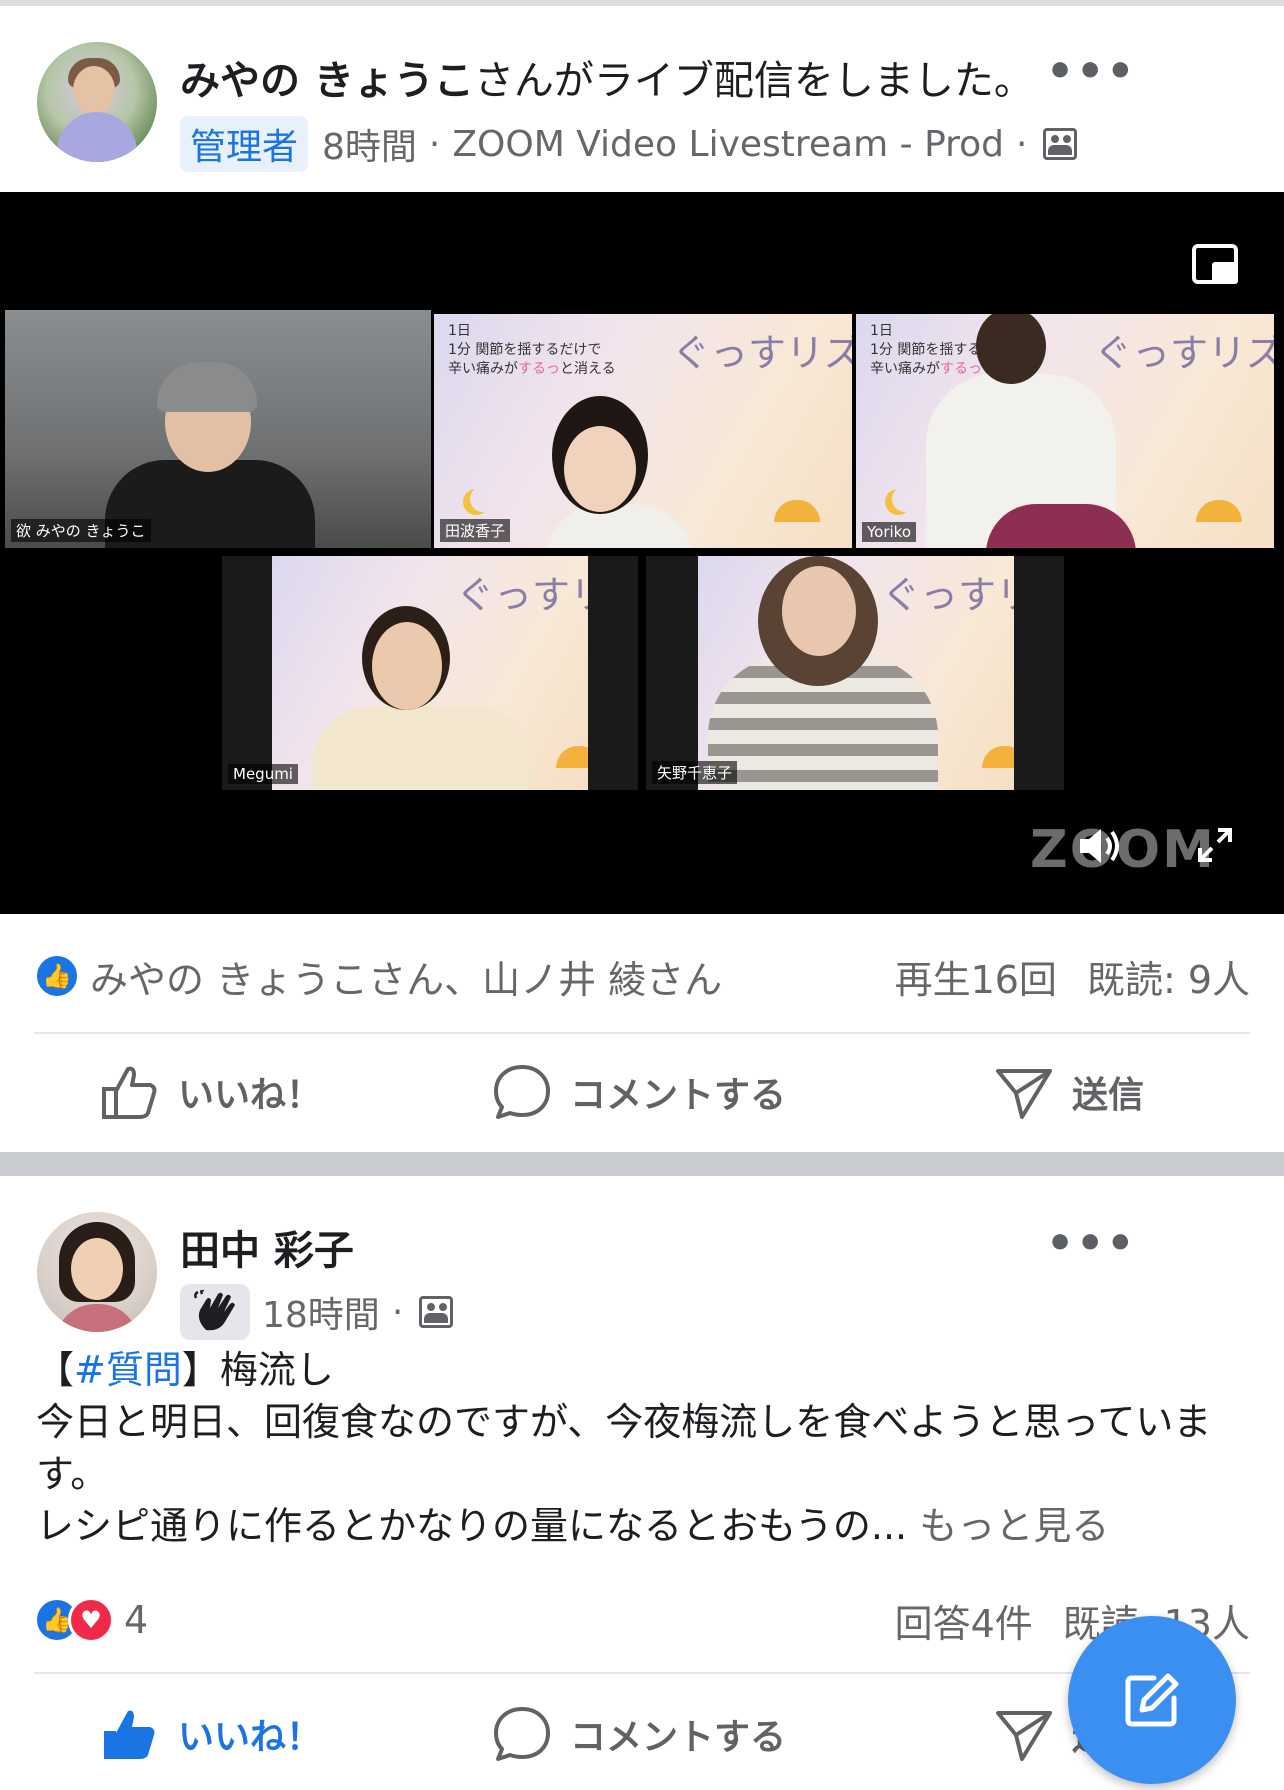 This screenshot has height=1790, width=1284. What do you see at coordinates (136, 1620) in the screenshot?
I see `reaction-count: 4` at bounding box center [136, 1620].